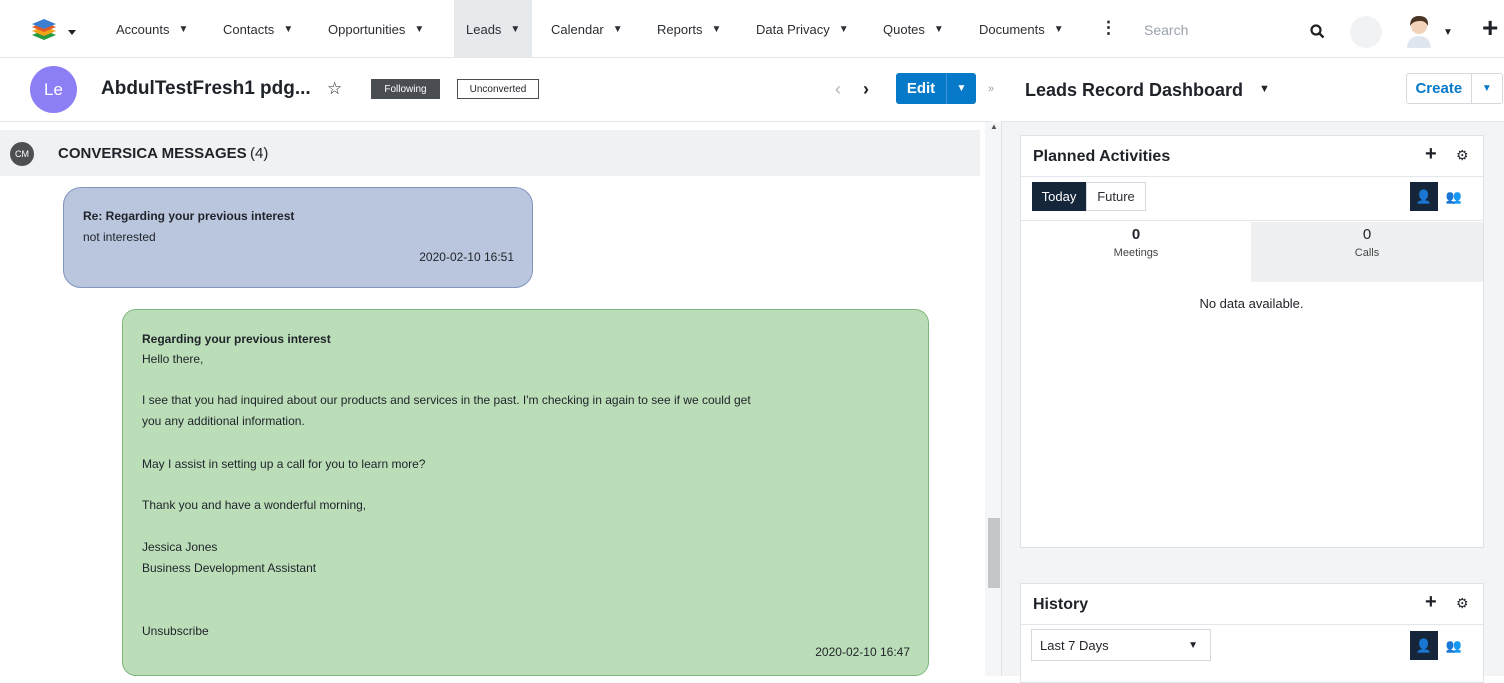 This screenshot has height=683, width=1504. I want to click on calls-label: Calls, so click(1367, 253).